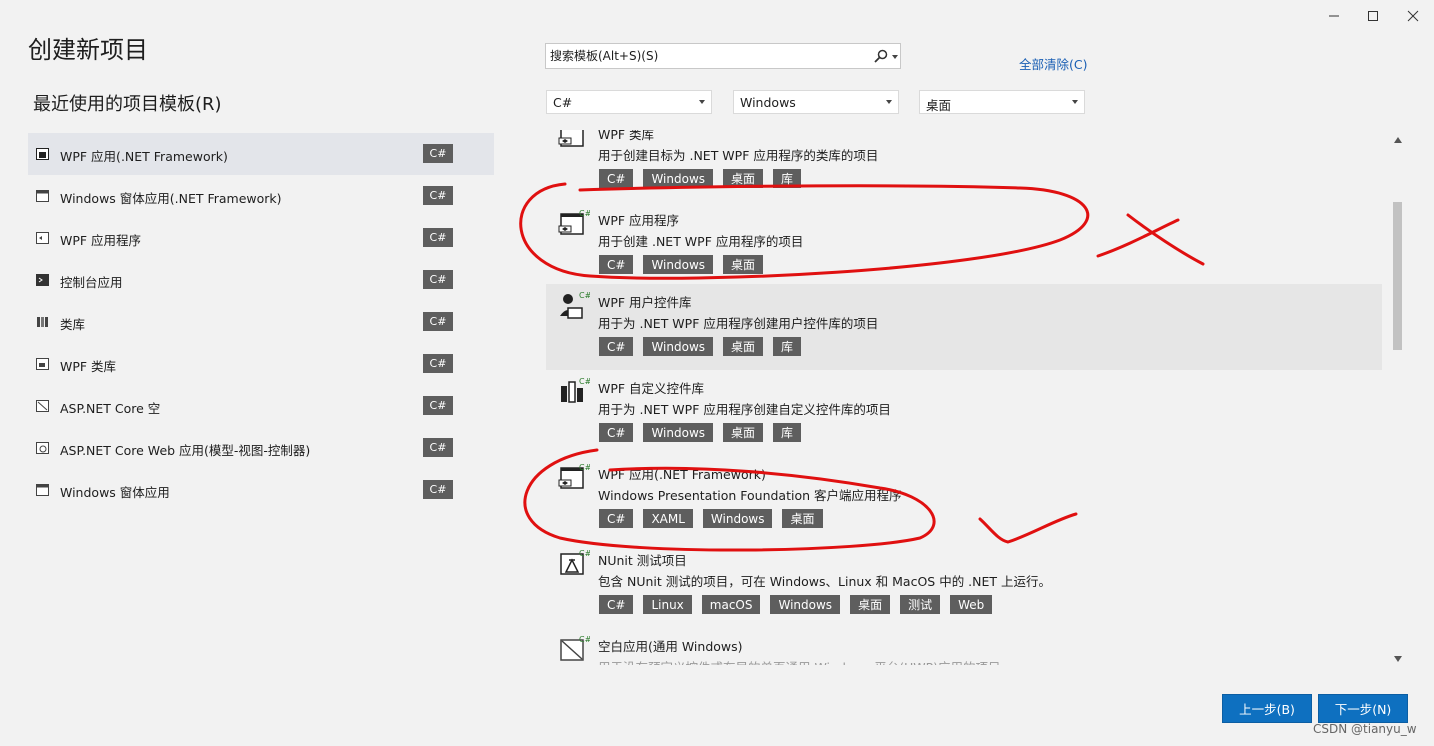 Image resolution: width=1434 pixels, height=746 pixels. What do you see at coordinates (667, 604) in the screenshot?
I see `tag: Linux` at bounding box center [667, 604].